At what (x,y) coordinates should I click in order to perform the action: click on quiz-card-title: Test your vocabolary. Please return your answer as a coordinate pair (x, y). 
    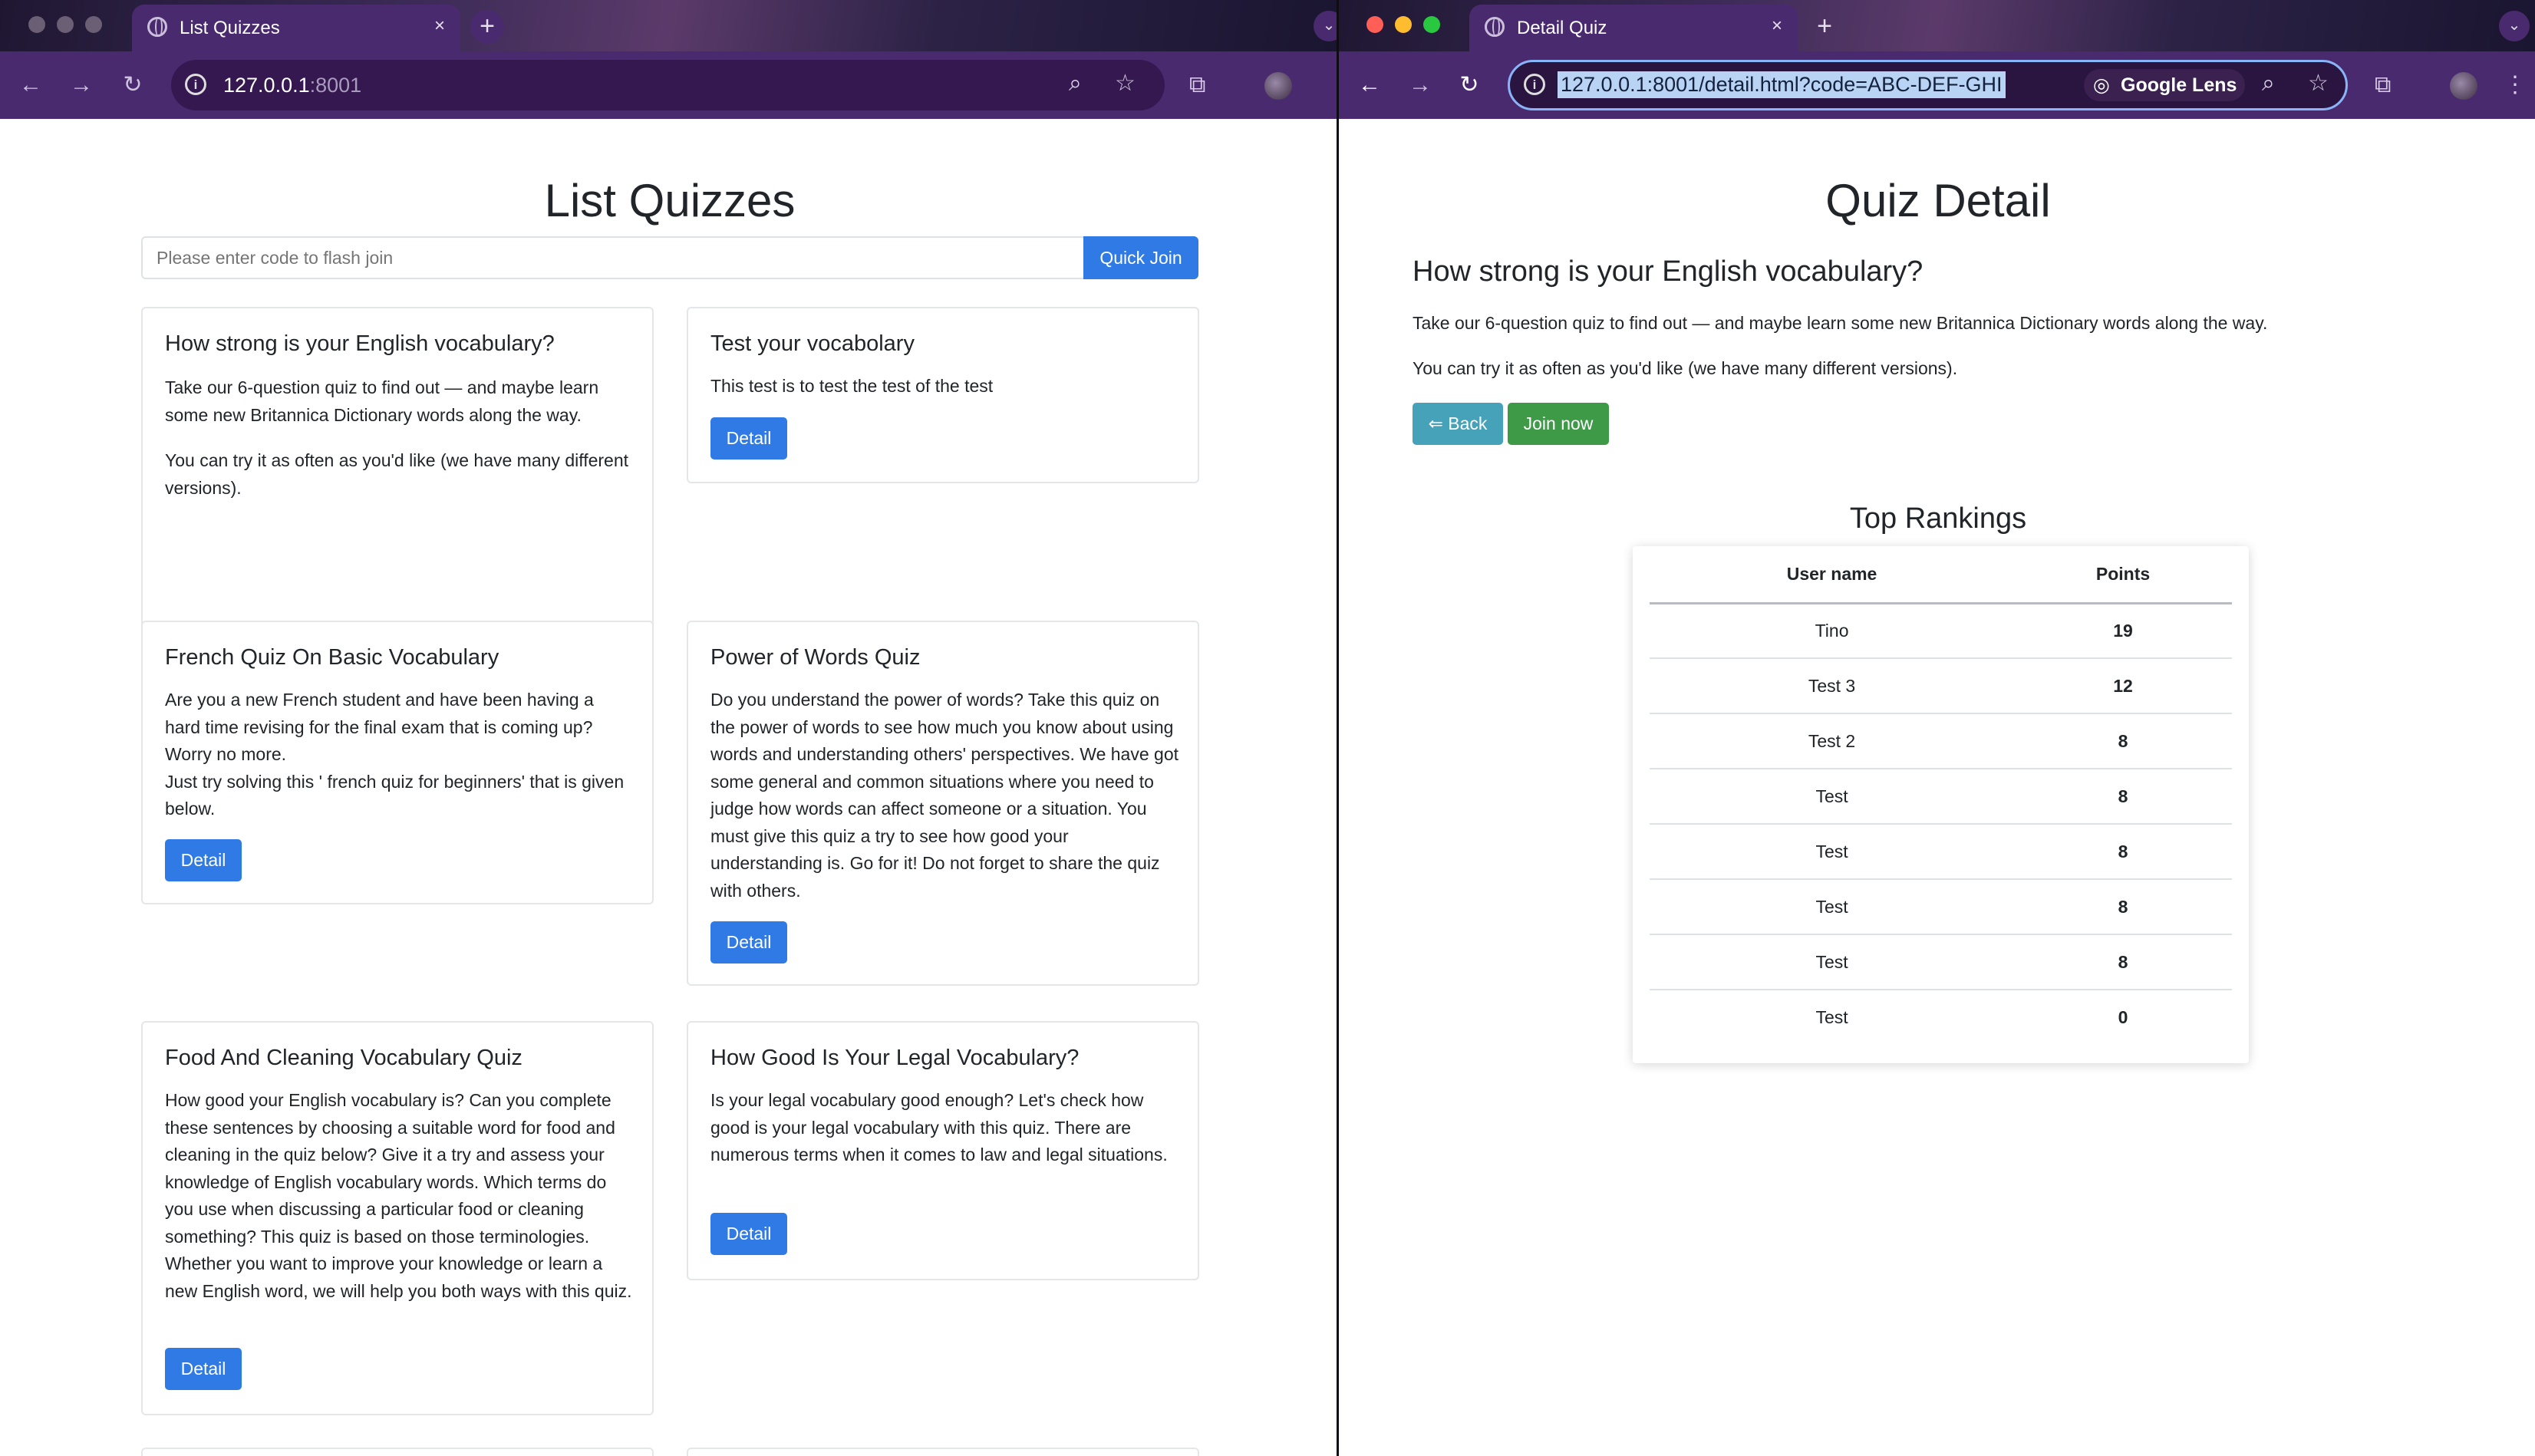
    Looking at the image, I should click on (813, 343).